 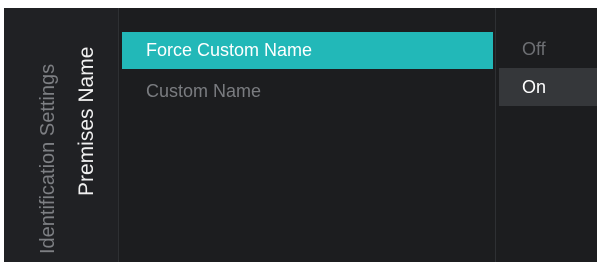 What do you see at coordinates (534, 48) in the screenshot?
I see `option-label: Off` at bounding box center [534, 48].